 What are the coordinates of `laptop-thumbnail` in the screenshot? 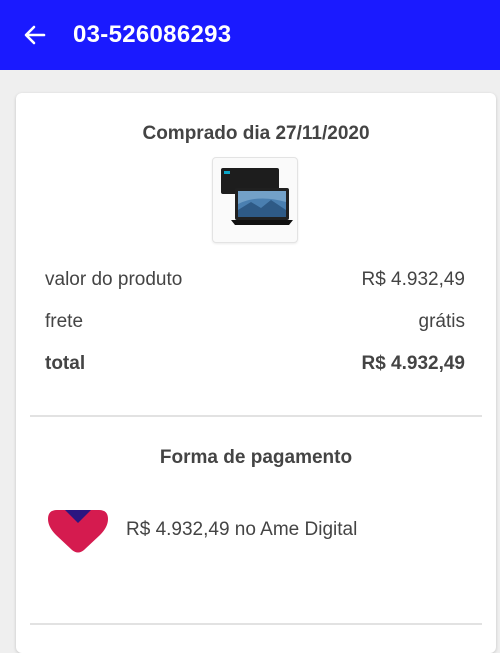 It's located at (257, 196).